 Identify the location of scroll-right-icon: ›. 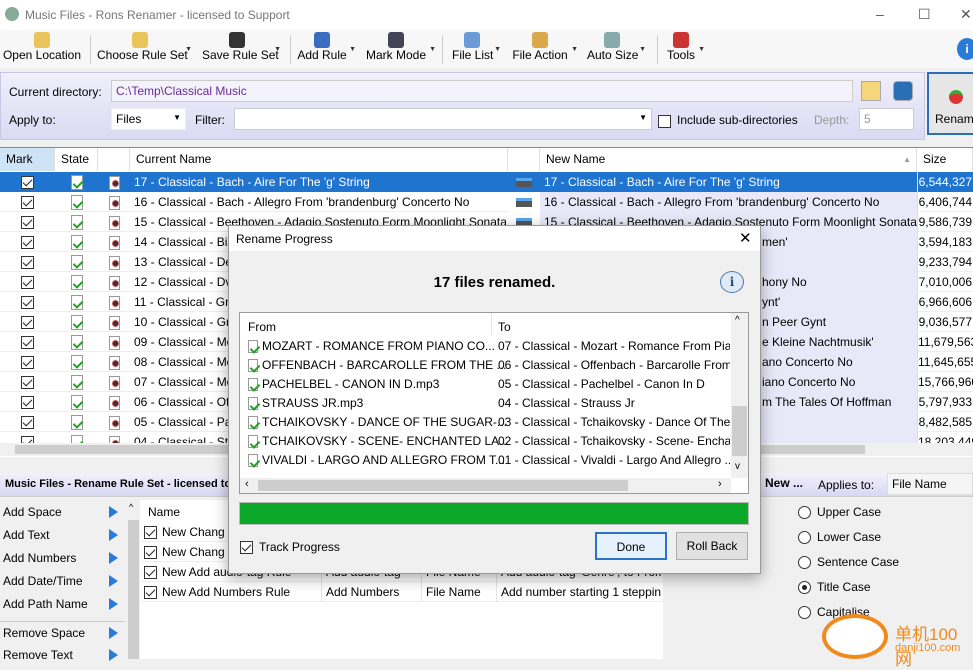
(720, 484).